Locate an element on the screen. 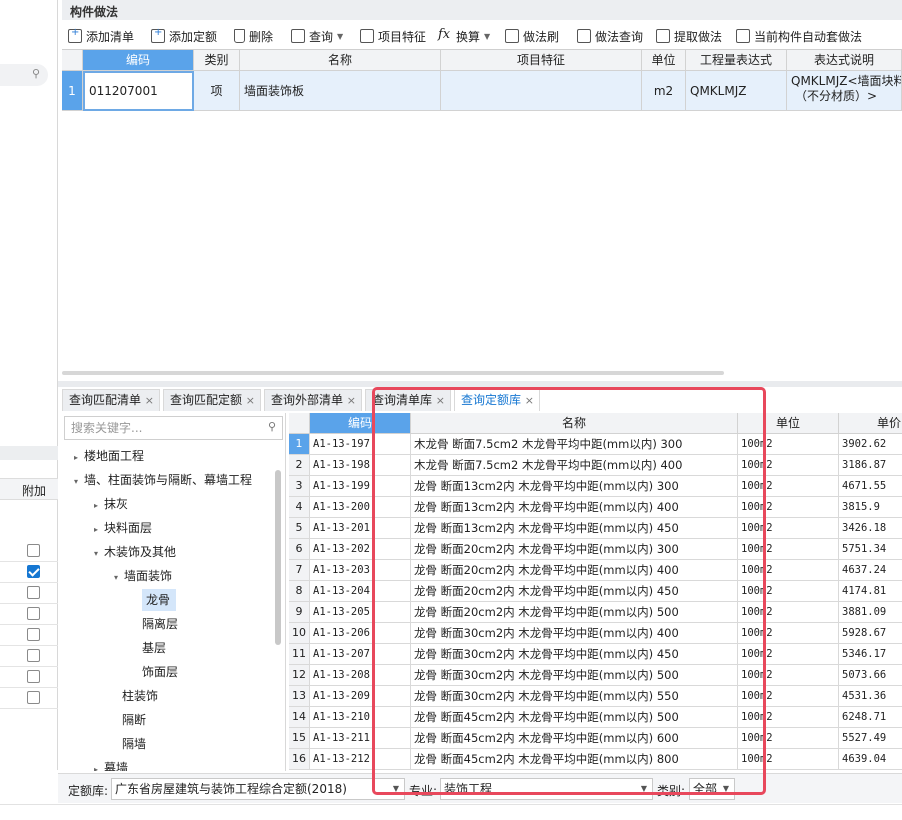 The height and width of the screenshot is (820, 902). price-cell: 3815.9 is located at coordinates (870, 507).